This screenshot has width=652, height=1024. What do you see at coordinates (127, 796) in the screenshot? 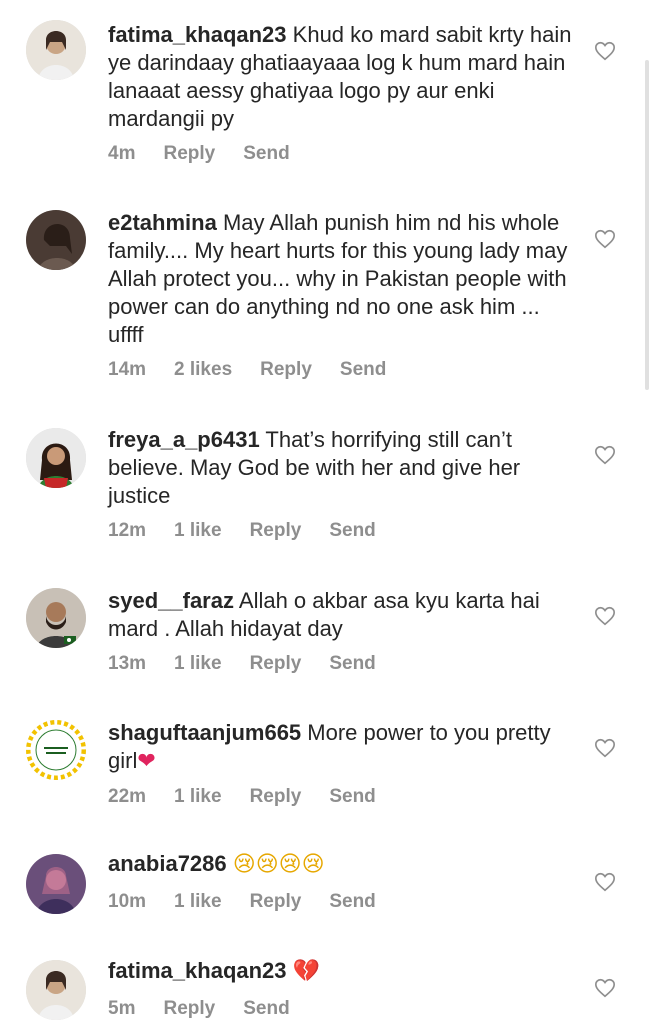
I see `comment-time: 22m` at bounding box center [127, 796].